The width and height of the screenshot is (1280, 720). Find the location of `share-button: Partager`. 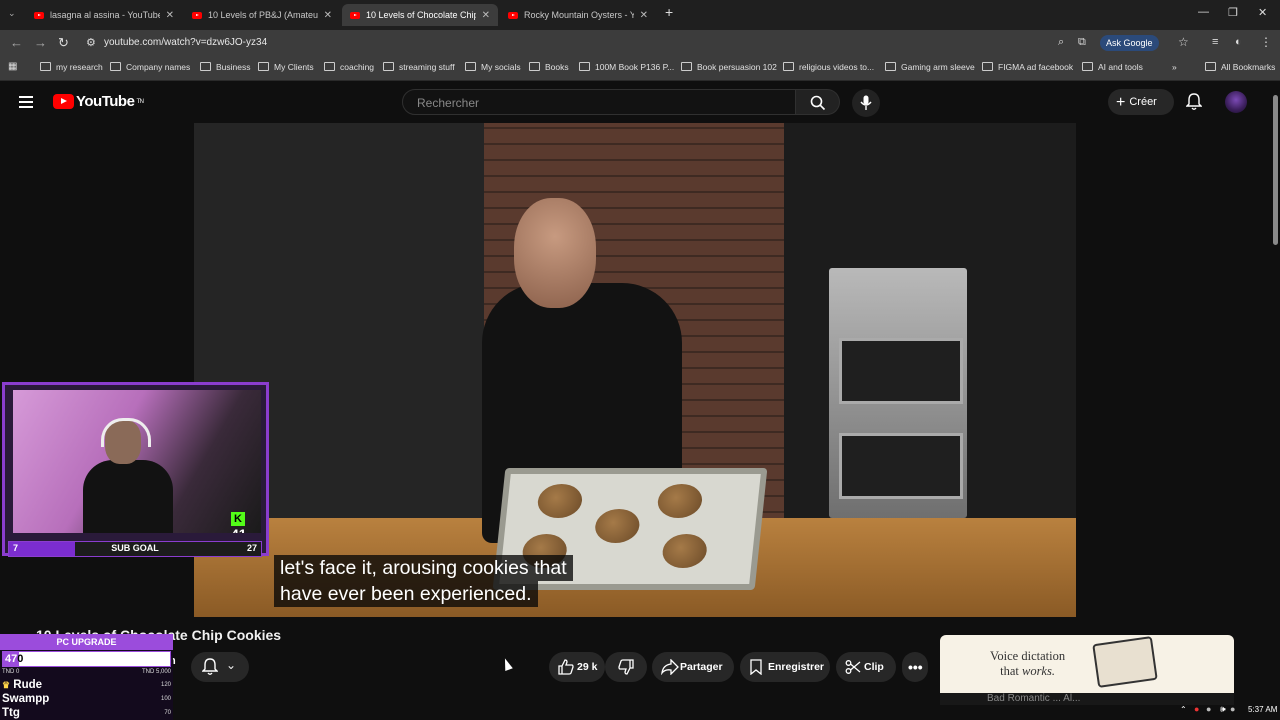

share-button: Partager is located at coordinates (693, 667).